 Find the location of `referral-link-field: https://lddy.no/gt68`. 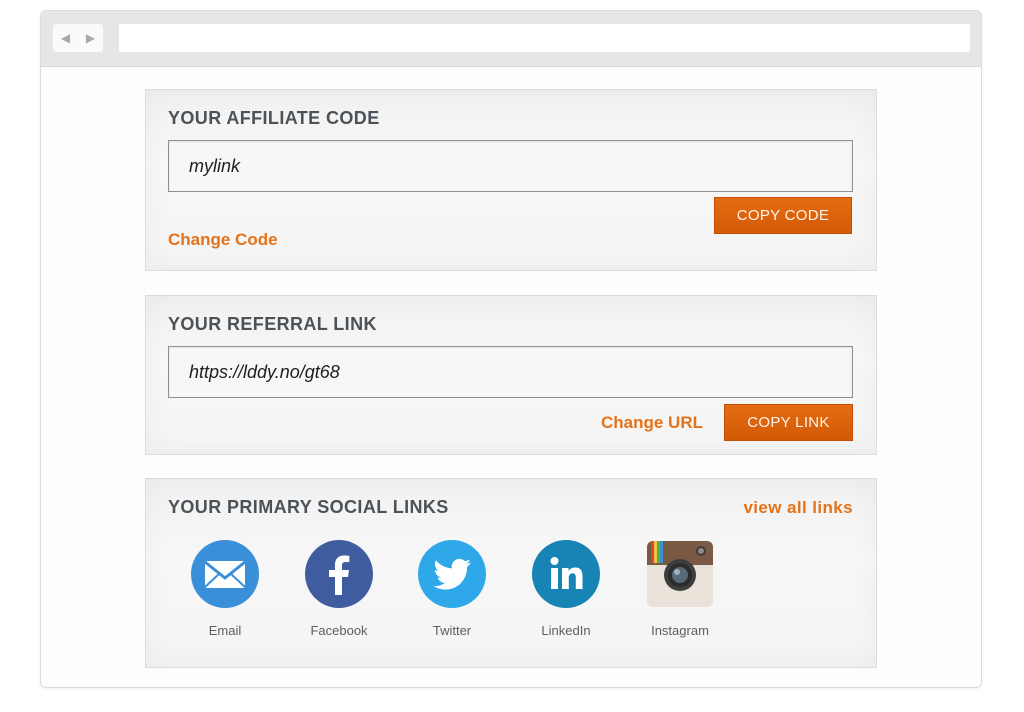

referral-link-field: https://lddy.no/gt68 is located at coordinates (510, 372).